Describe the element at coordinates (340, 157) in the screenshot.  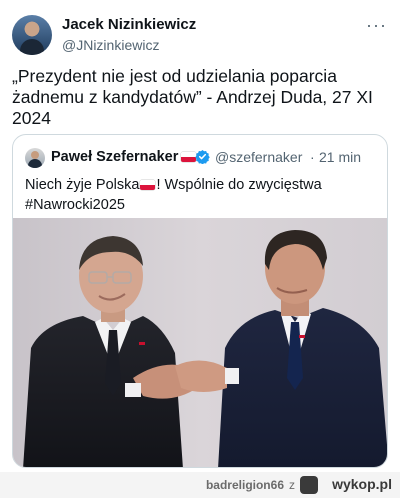
I see `quoted-tweet-time: 21 min` at that location.